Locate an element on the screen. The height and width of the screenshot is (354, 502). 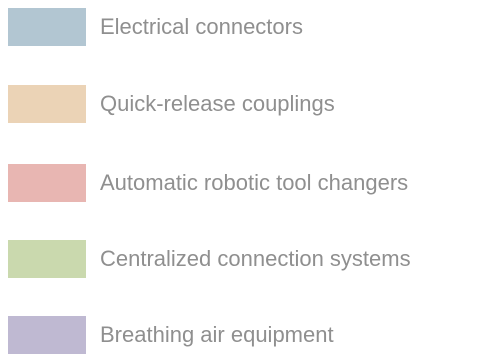
legend-item-quick-release-couplings: Quick-release couplings is located at coordinates (171, 104).